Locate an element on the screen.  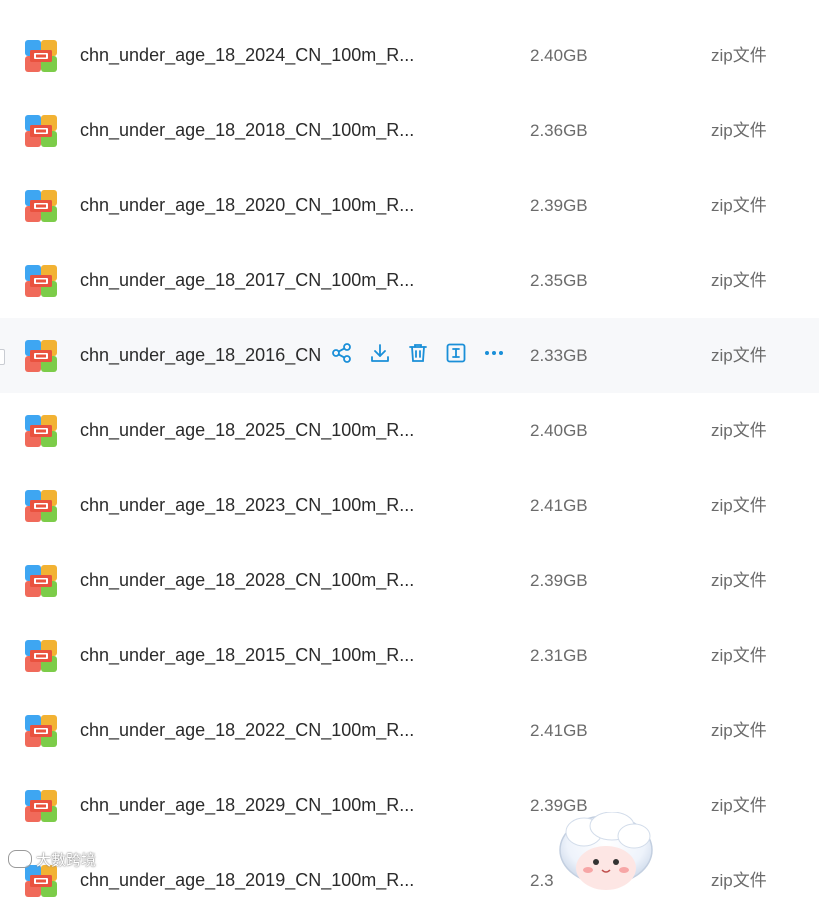
more-icon is located at coordinates (494, 355).